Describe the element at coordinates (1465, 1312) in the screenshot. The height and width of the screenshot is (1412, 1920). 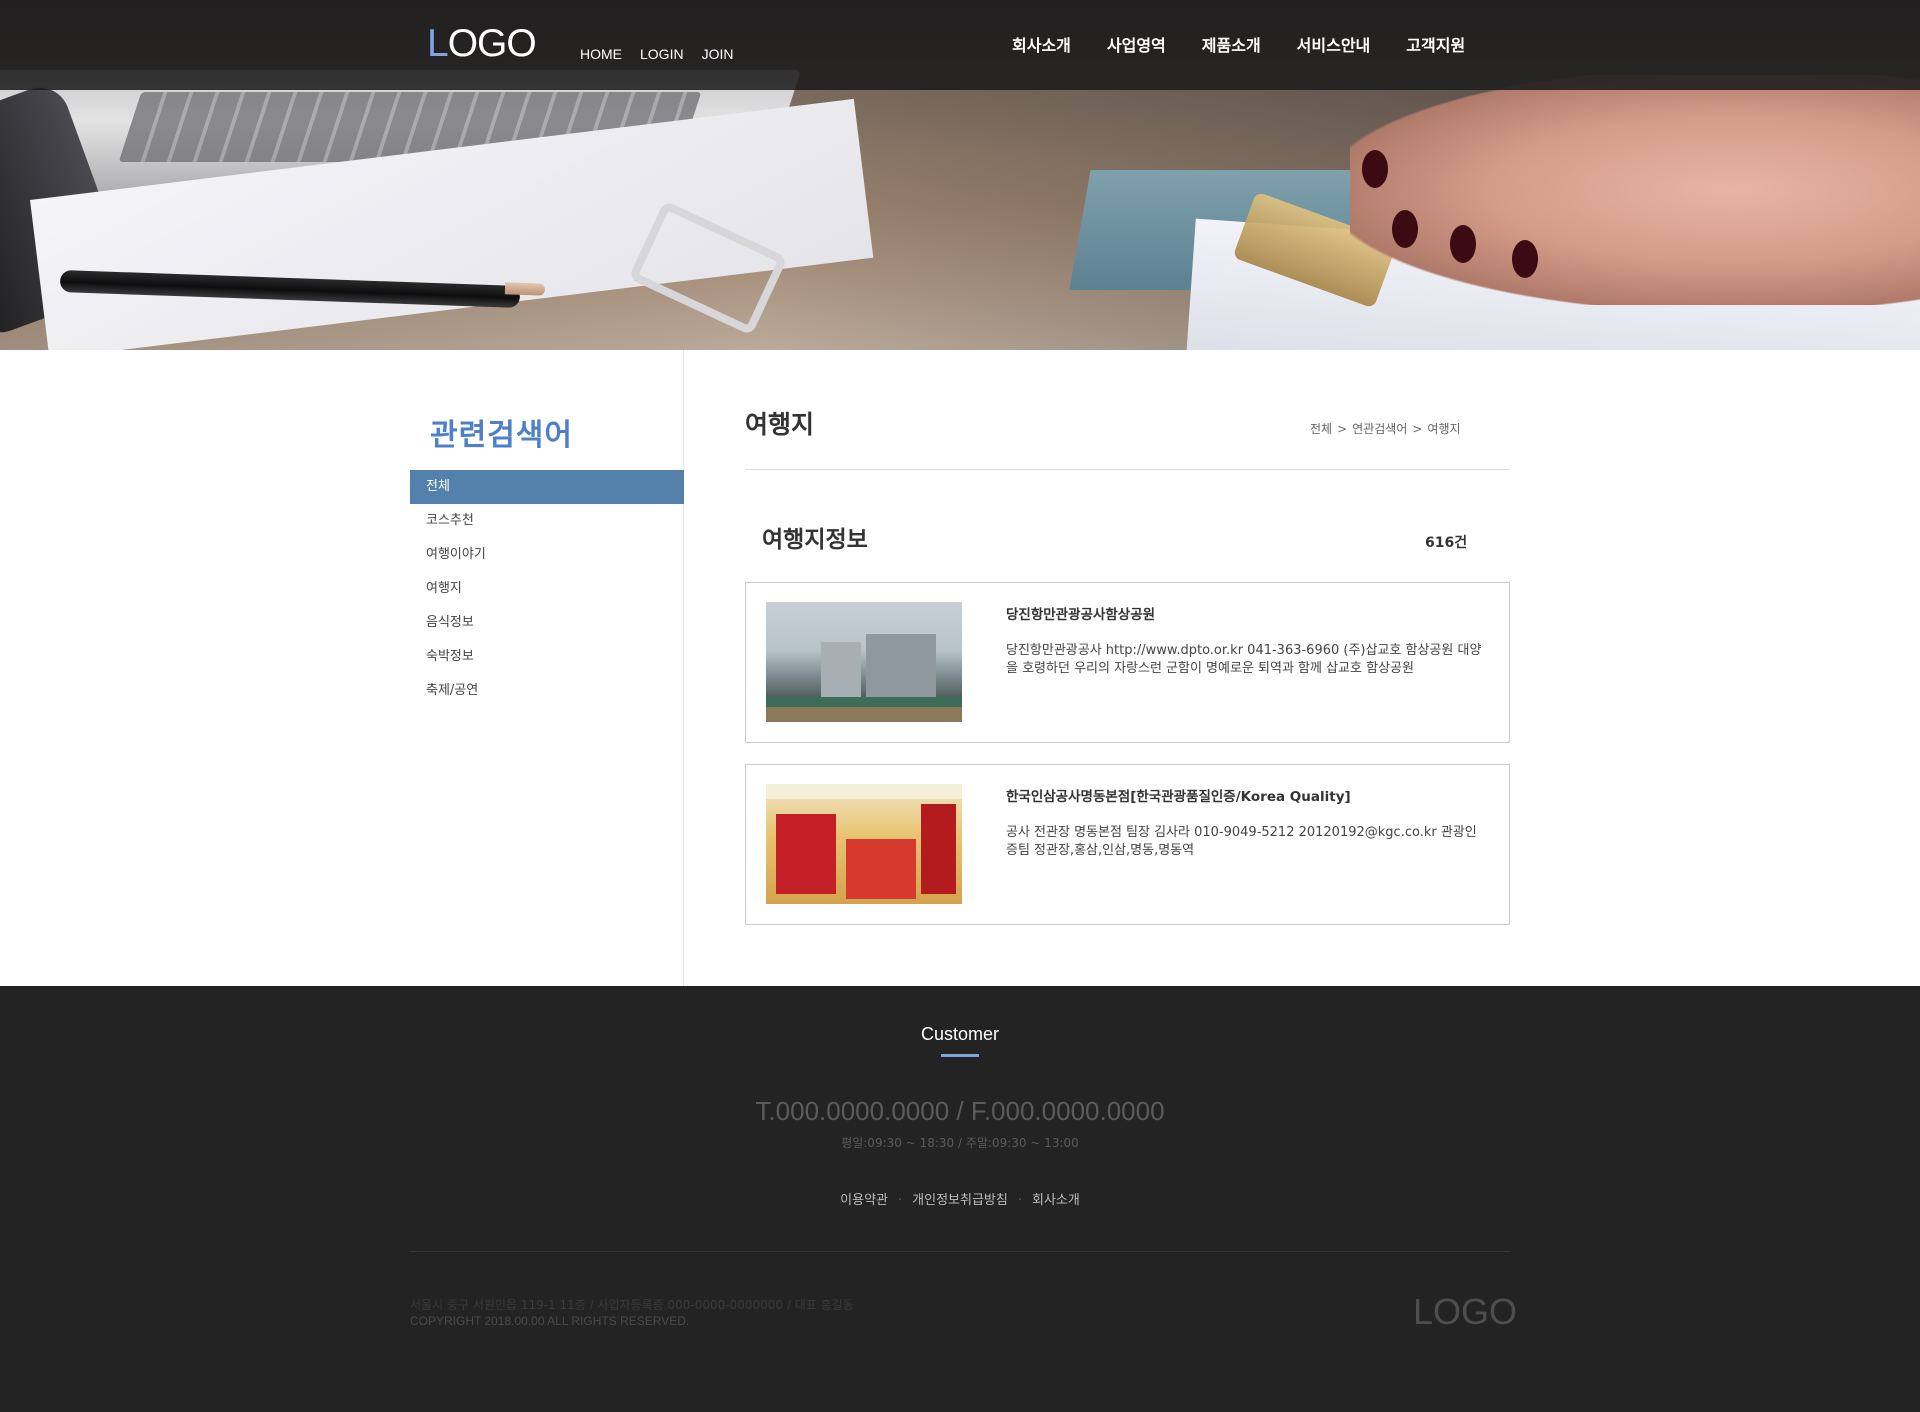
I see `footer-logo: LOGO` at that location.